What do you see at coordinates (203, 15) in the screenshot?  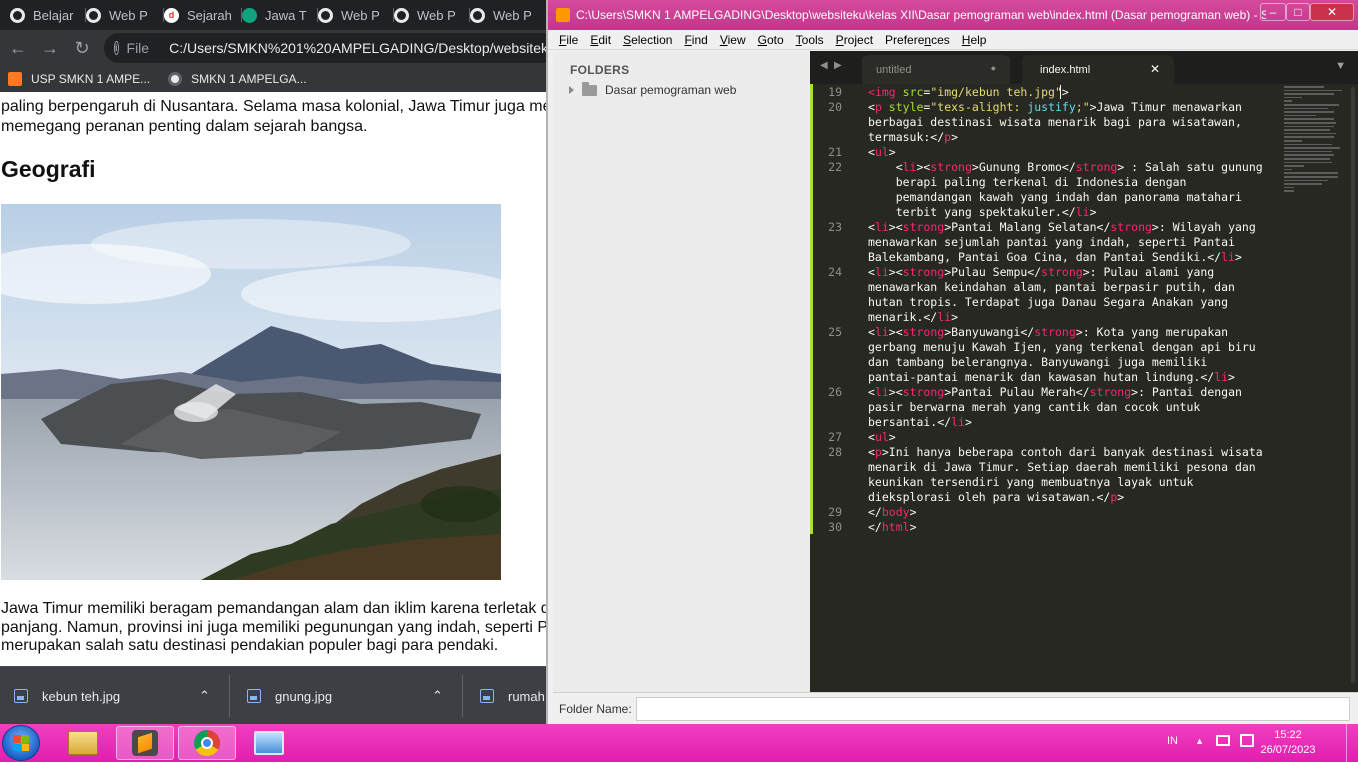 I see `browser-tab: d Sejarah` at bounding box center [203, 15].